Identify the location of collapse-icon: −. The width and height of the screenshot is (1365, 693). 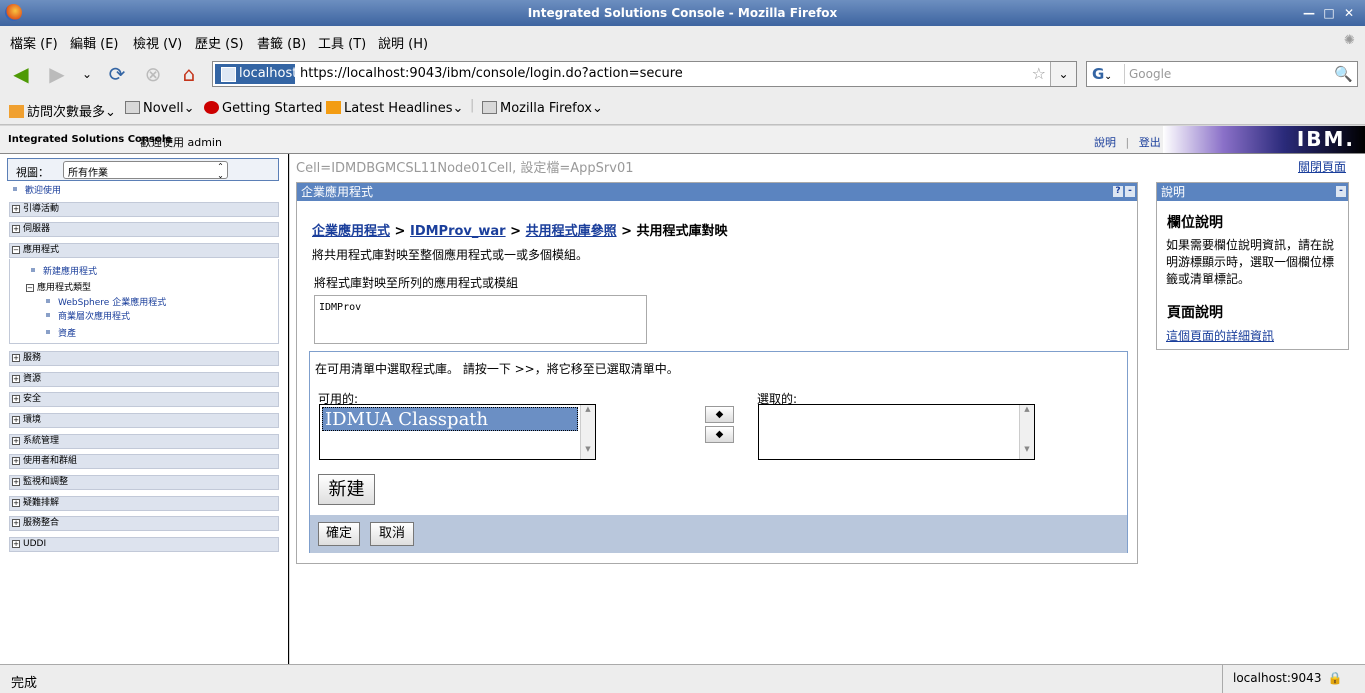
(16, 250).